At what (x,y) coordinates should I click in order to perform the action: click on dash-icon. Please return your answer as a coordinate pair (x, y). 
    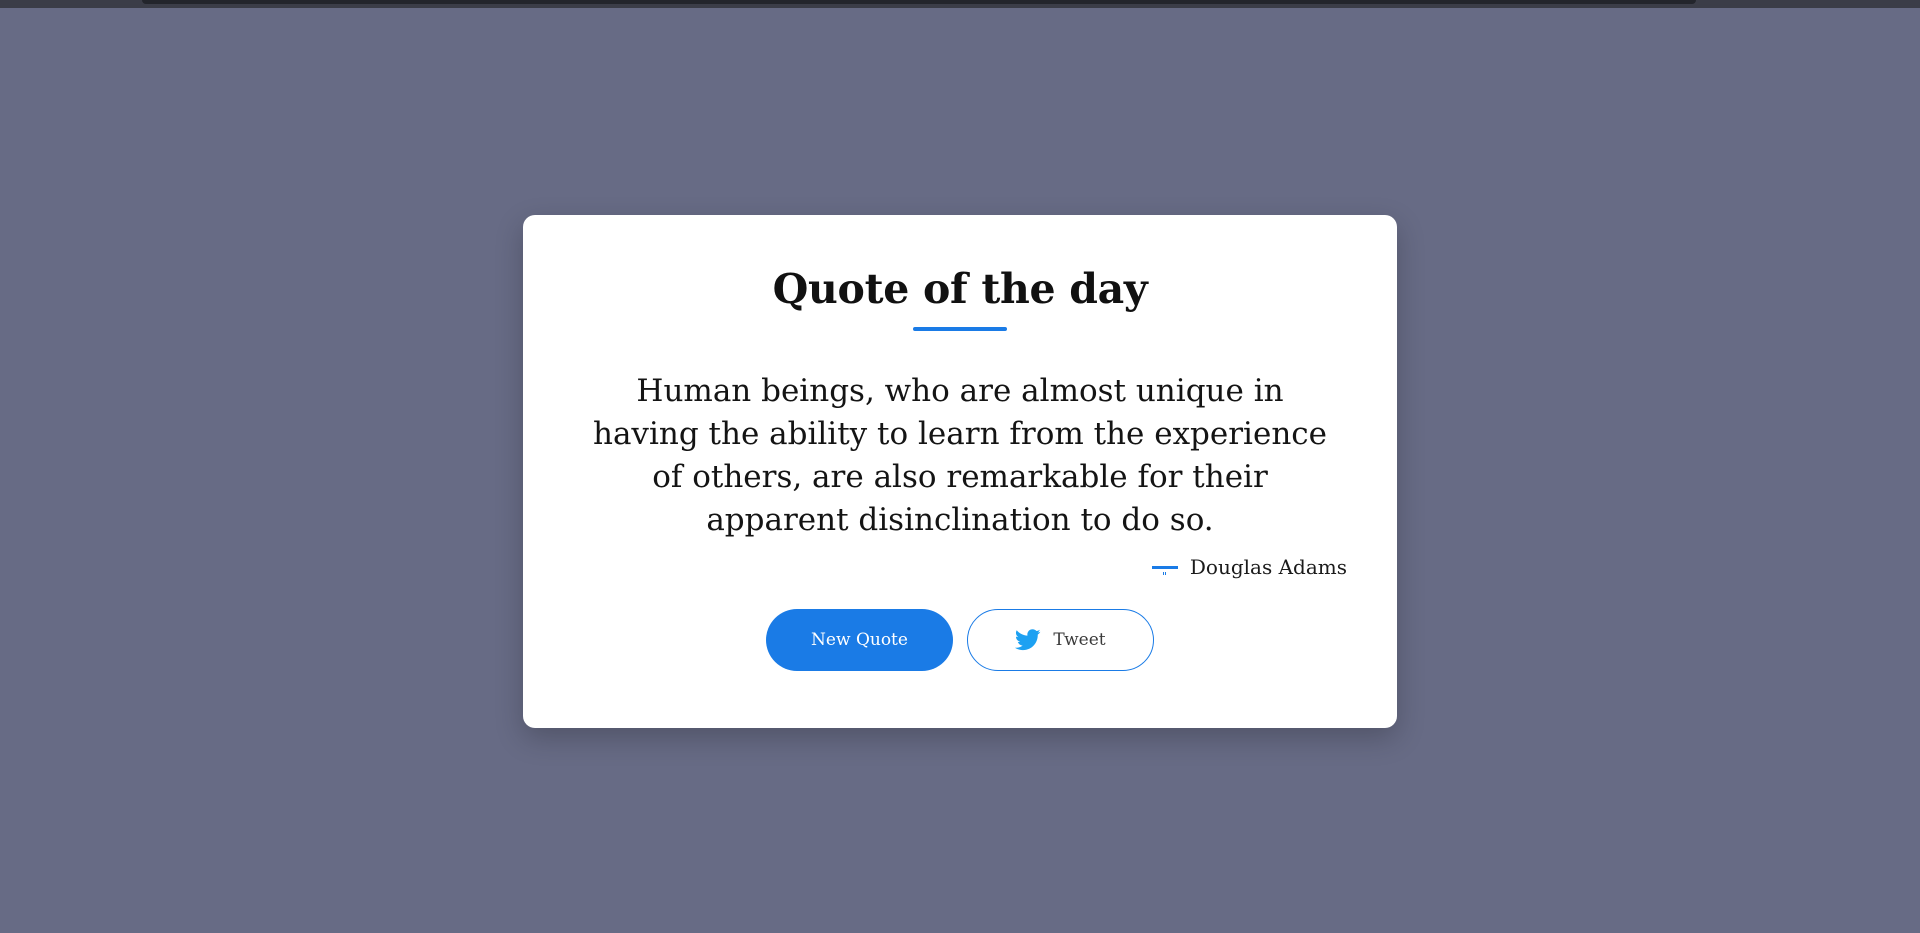
    Looking at the image, I should click on (1164, 570).